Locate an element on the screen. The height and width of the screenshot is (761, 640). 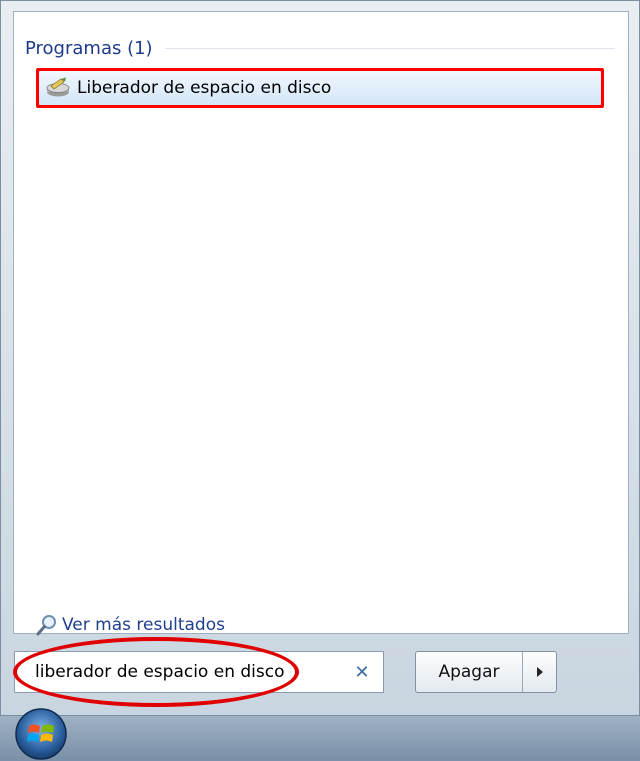
shutdown-control: Apagar is located at coordinates (486, 672).